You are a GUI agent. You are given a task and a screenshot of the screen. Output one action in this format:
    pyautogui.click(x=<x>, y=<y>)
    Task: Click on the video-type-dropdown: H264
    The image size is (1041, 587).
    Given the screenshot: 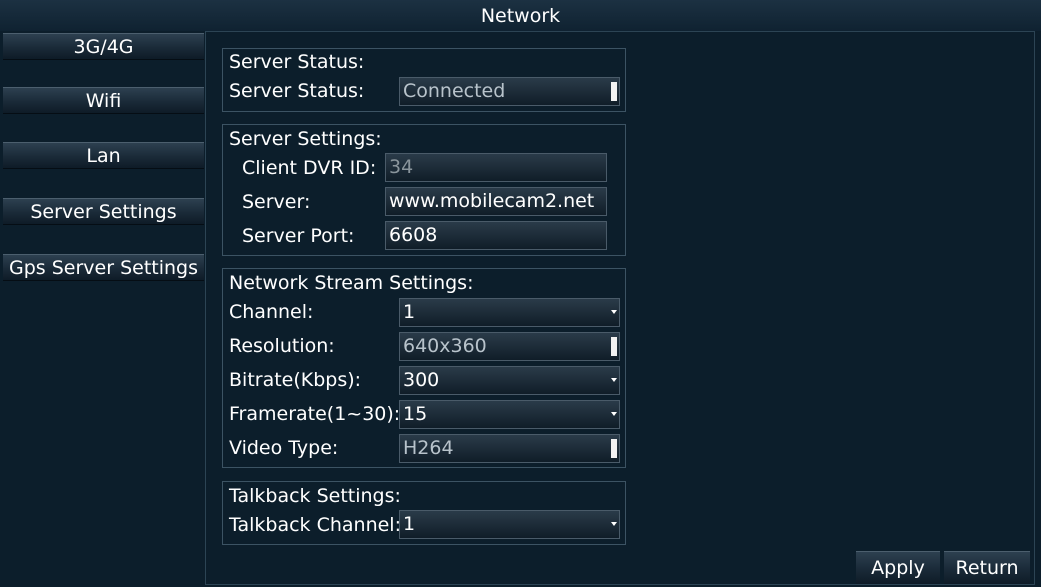 What is the action you would take?
    pyautogui.click(x=509, y=448)
    